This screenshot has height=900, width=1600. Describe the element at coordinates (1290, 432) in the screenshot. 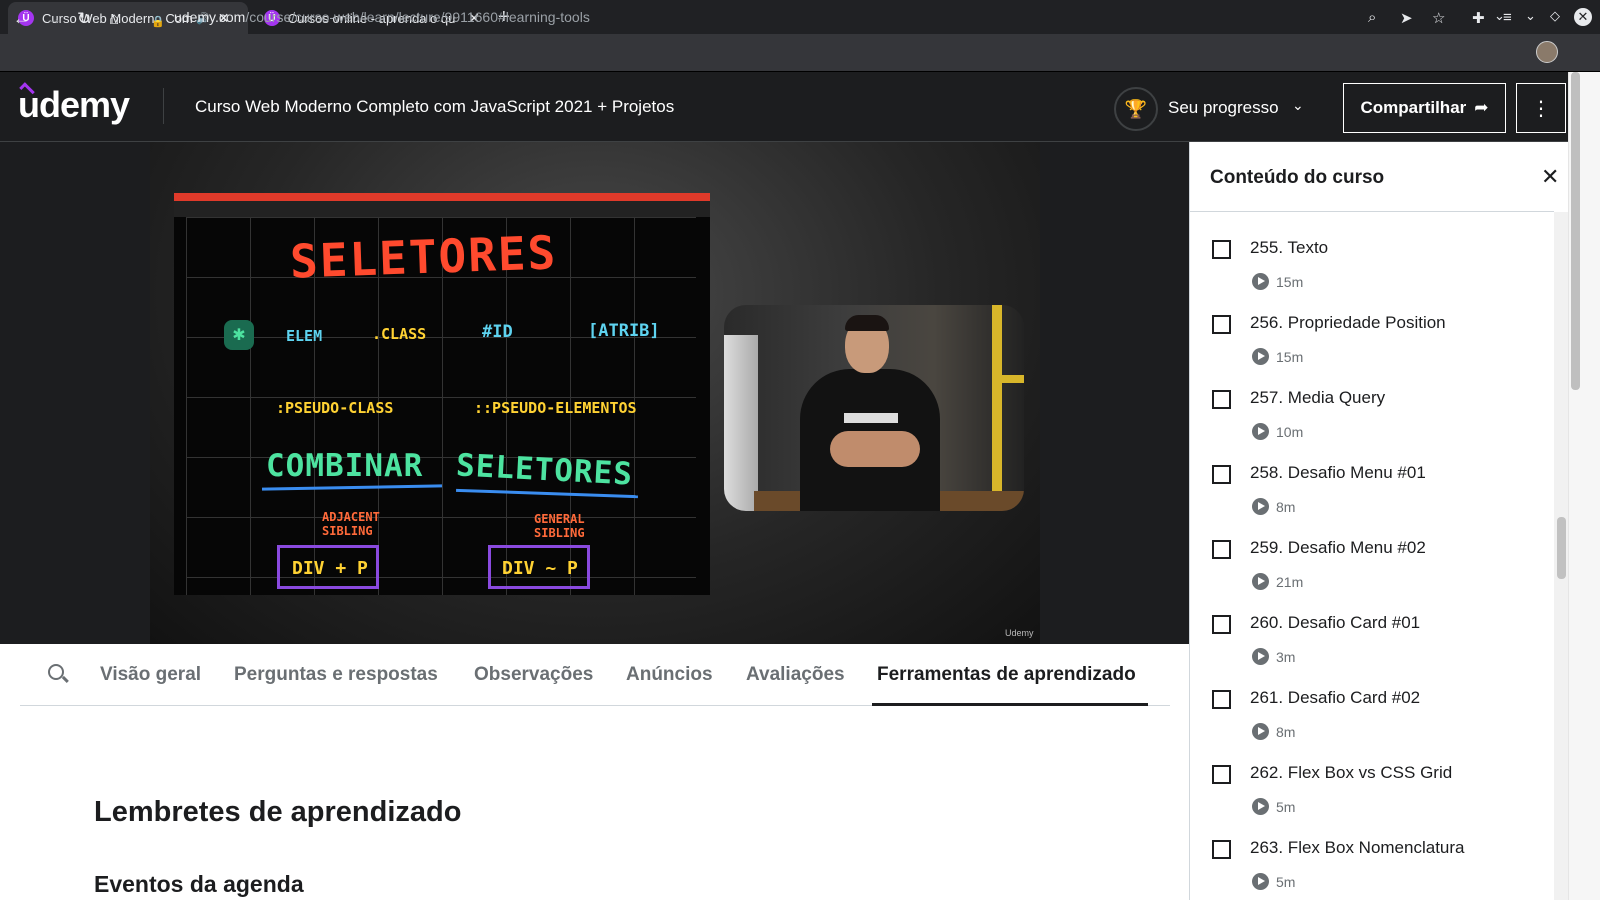

I see `lesson-duration: 10m` at that location.